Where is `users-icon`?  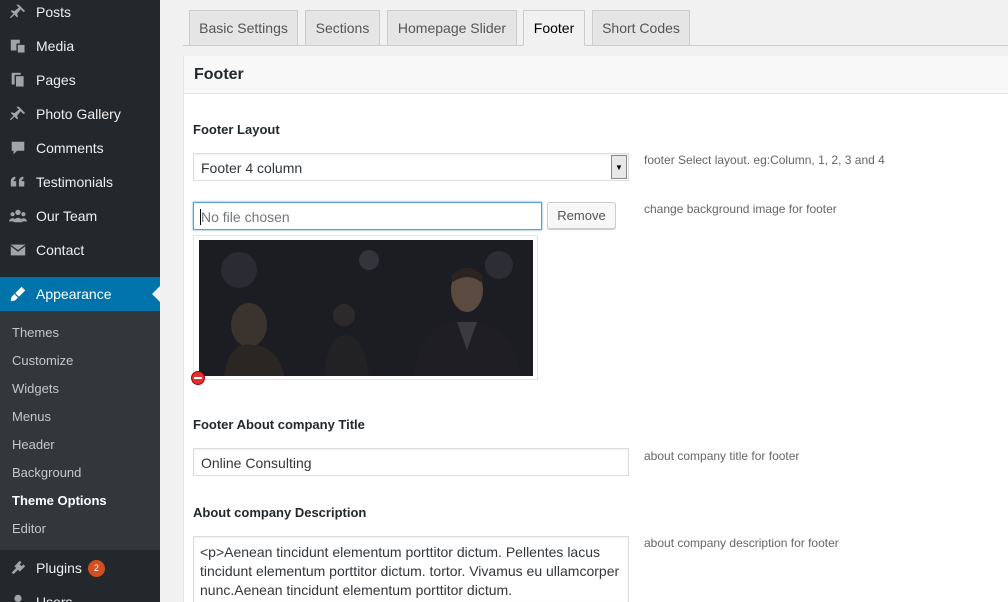
users-icon is located at coordinates (18, 597).